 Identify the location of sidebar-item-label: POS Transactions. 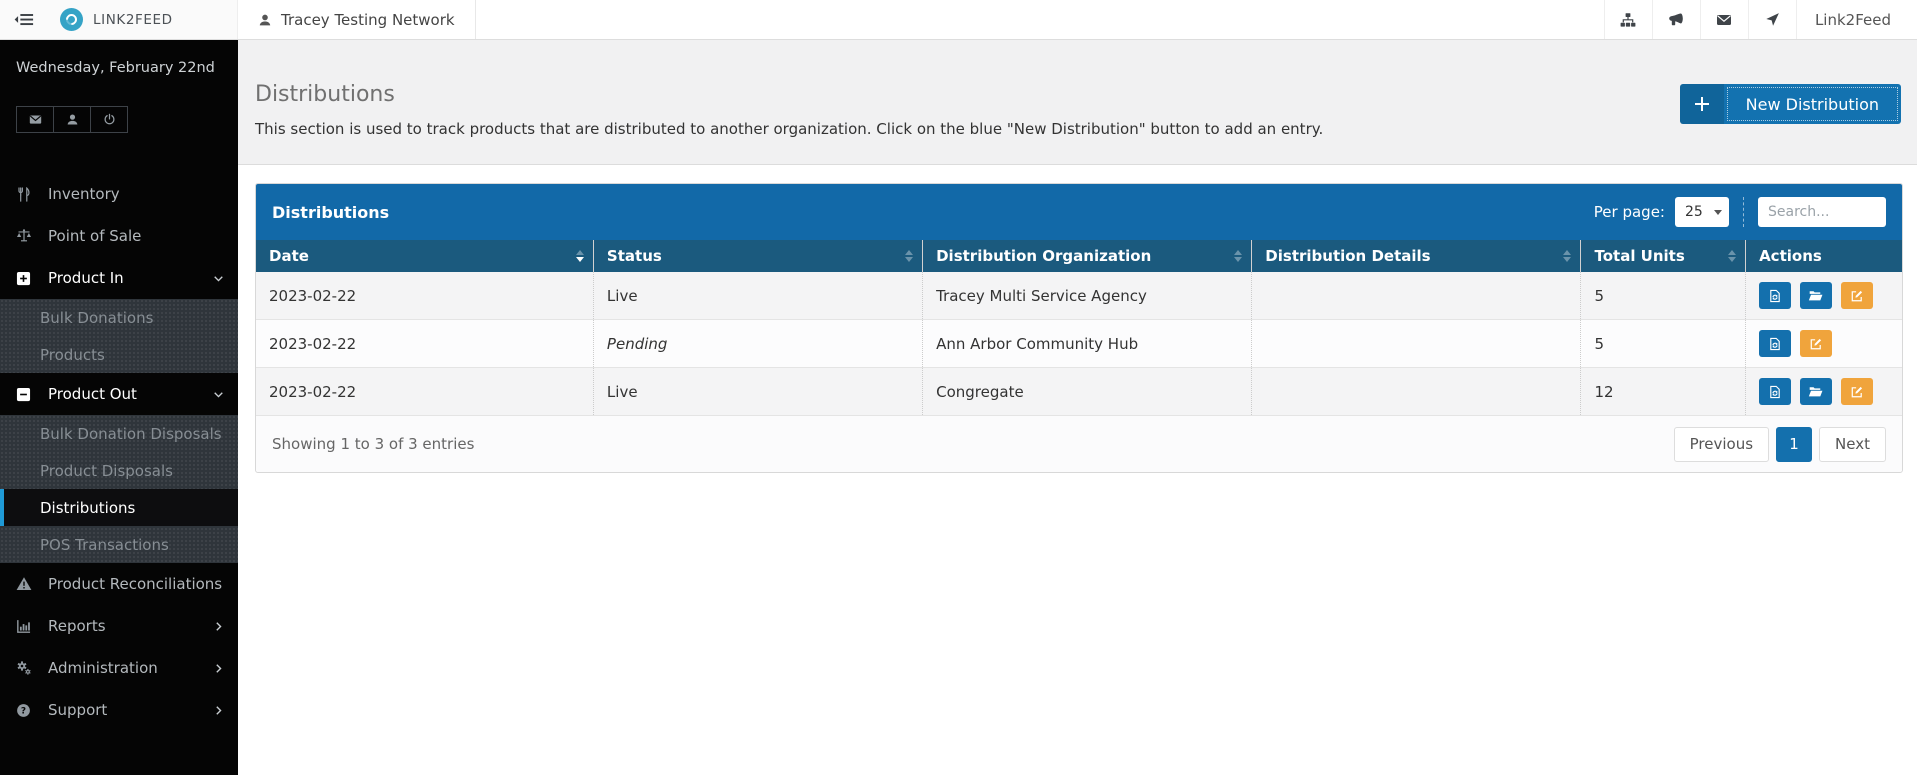
(104, 544).